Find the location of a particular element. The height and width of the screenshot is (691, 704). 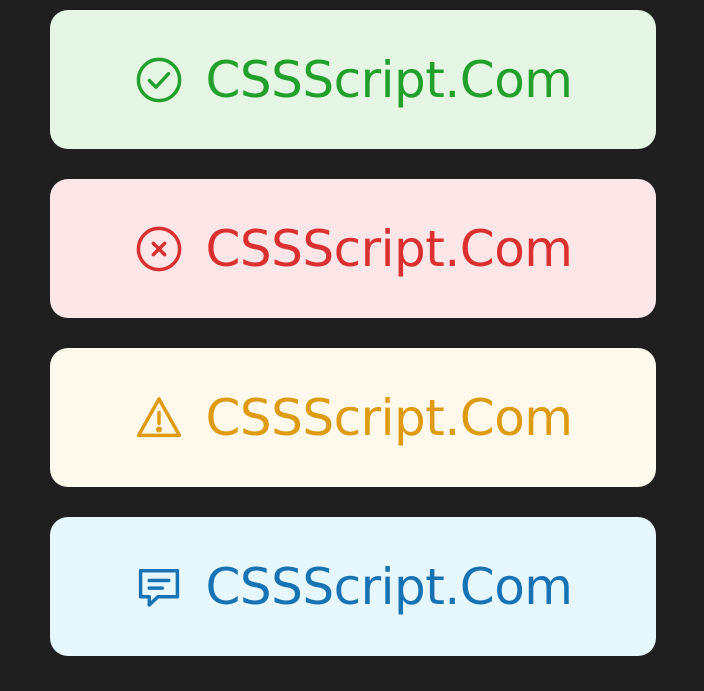

check-circle-icon is located at coordinates (159, 80).